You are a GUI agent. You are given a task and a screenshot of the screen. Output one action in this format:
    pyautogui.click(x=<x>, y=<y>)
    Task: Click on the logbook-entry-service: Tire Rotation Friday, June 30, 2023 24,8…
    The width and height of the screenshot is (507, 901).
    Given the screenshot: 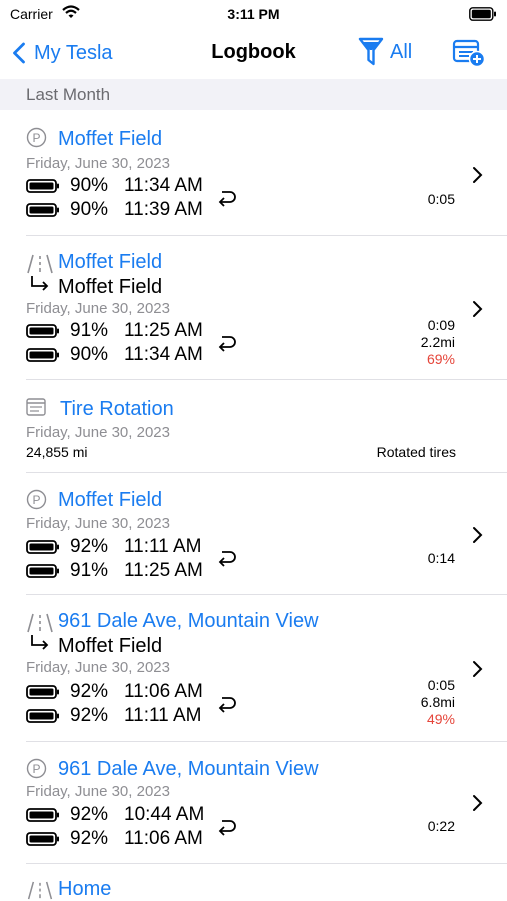 What is the action you would take?
    pyautogui.click(x=253, y=427)
    